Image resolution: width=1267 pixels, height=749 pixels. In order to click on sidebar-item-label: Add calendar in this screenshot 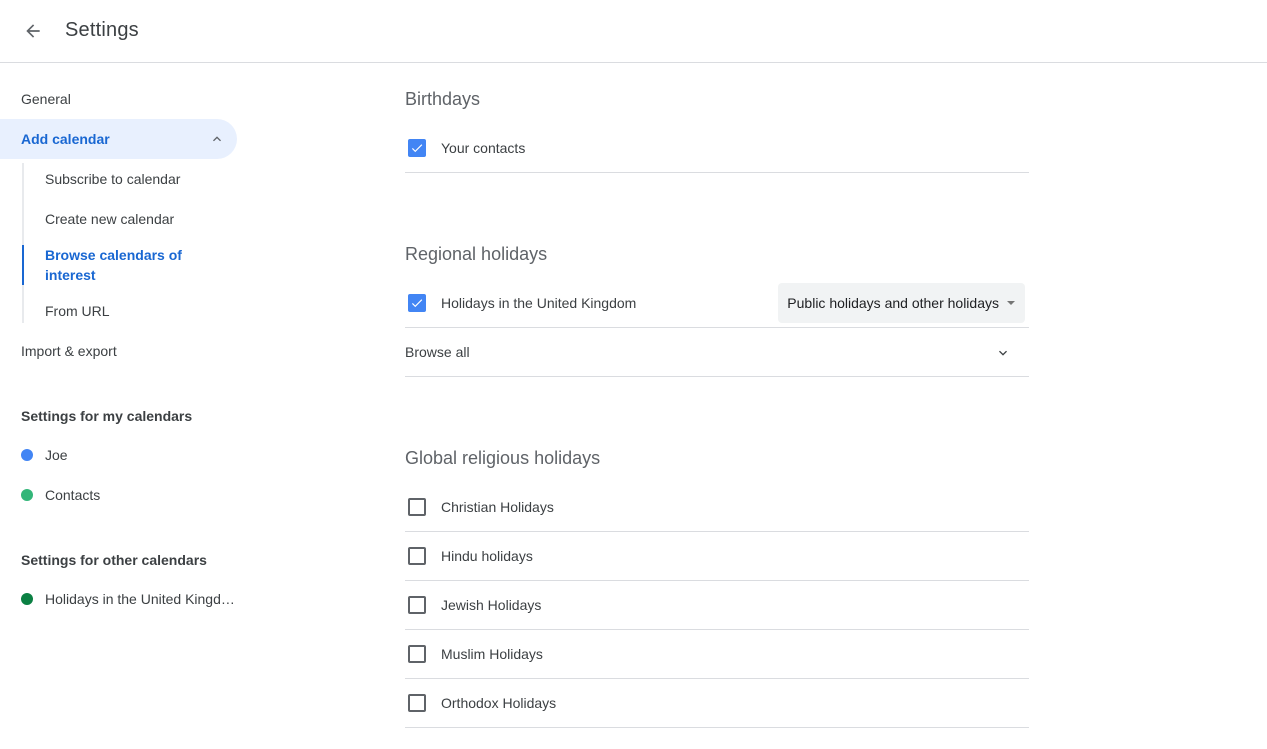, I will do `click(65, 139)`.